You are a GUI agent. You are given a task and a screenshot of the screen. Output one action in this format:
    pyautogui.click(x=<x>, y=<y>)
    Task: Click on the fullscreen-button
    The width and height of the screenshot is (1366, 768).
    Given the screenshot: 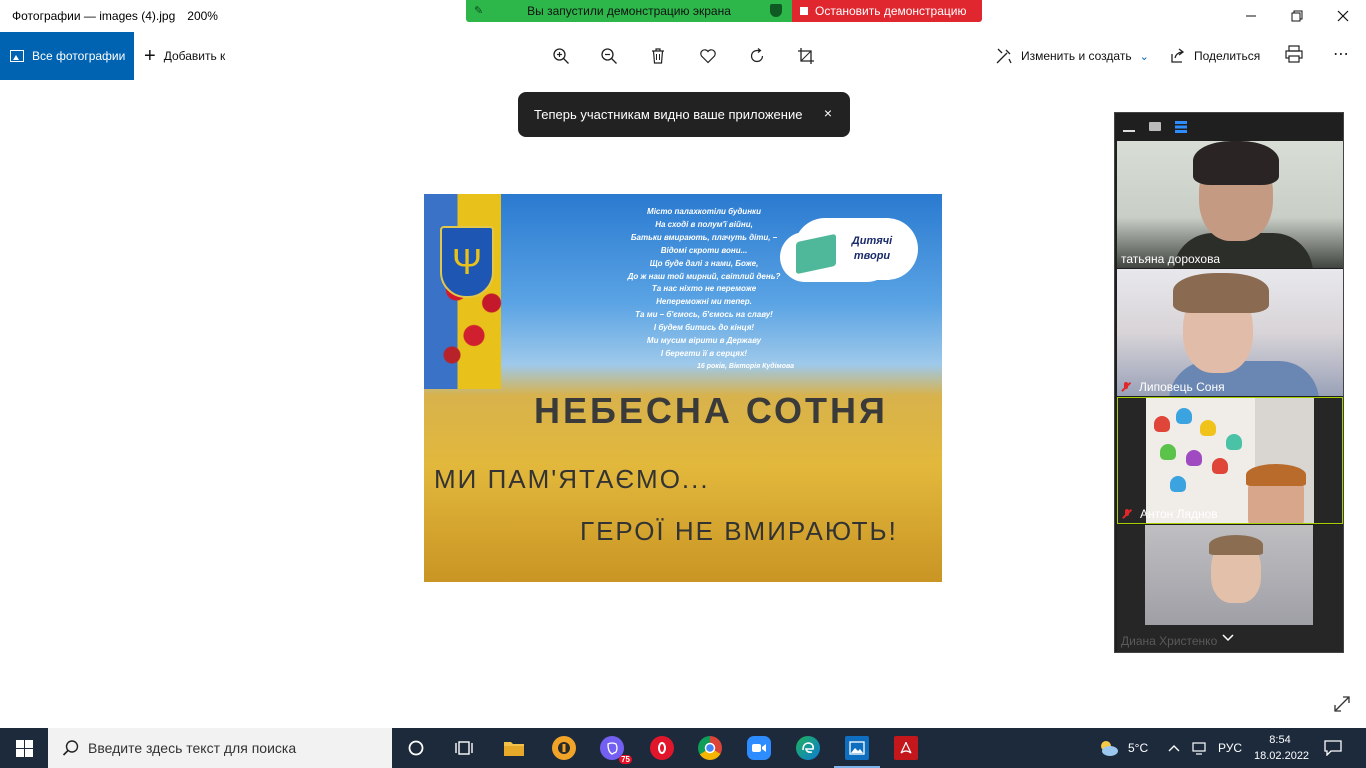 What is the action you would take?
    pyautogui.click(x=1342, y=704)
    